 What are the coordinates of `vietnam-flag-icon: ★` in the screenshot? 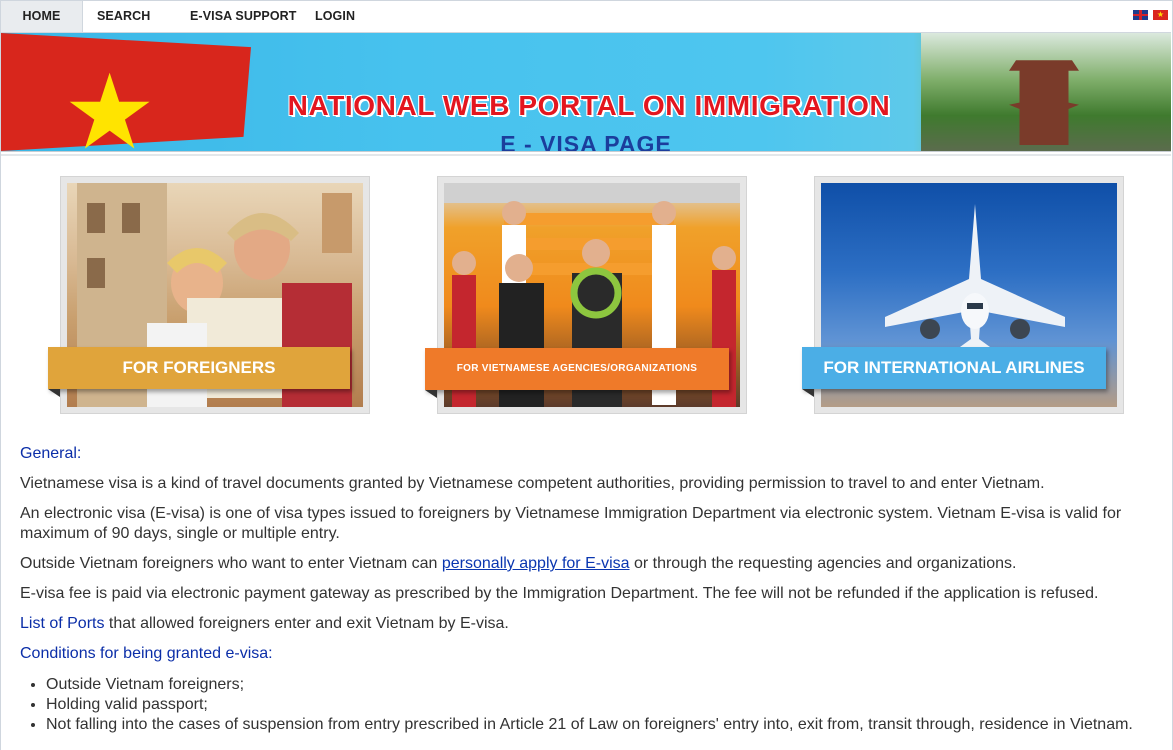 It's located at (1160, 15).